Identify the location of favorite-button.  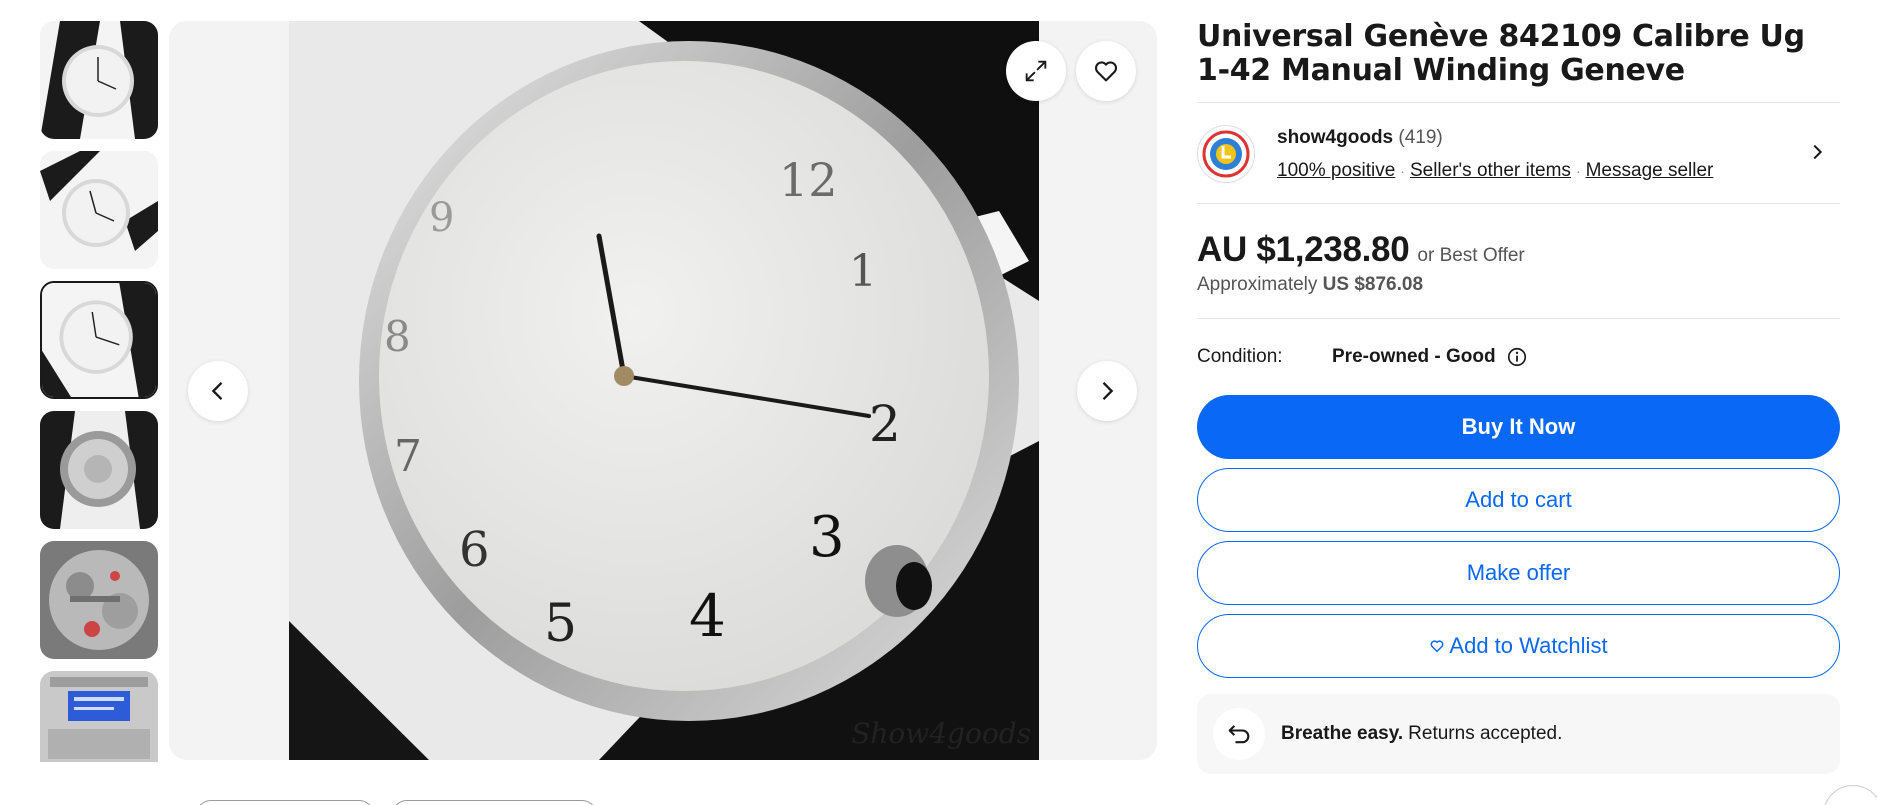
(1106, 71).